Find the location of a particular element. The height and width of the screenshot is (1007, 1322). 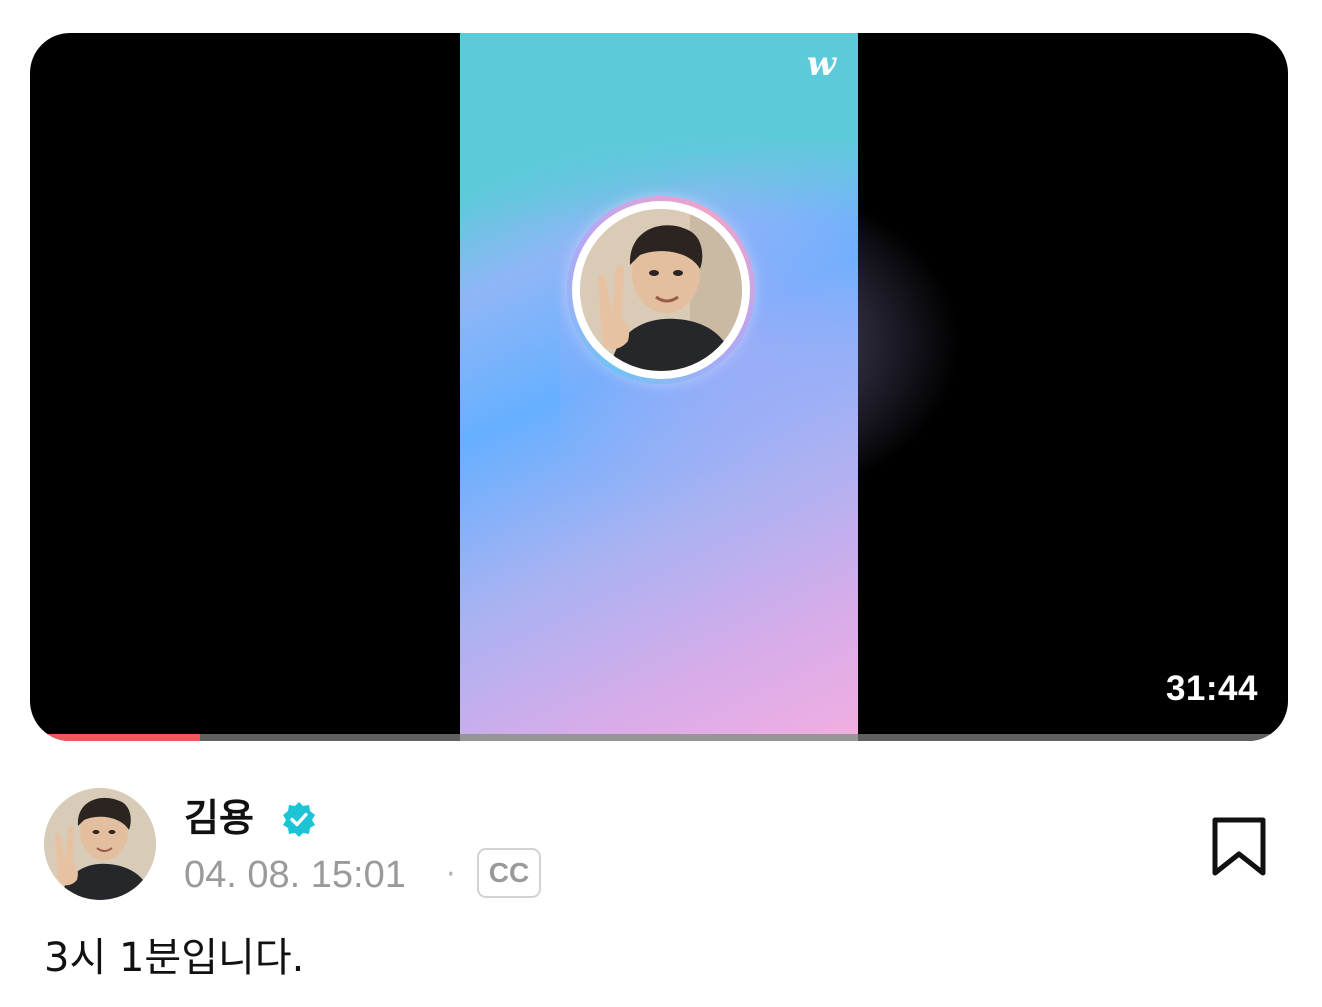

live-avatar-ring is located at coordinates (661, 290).